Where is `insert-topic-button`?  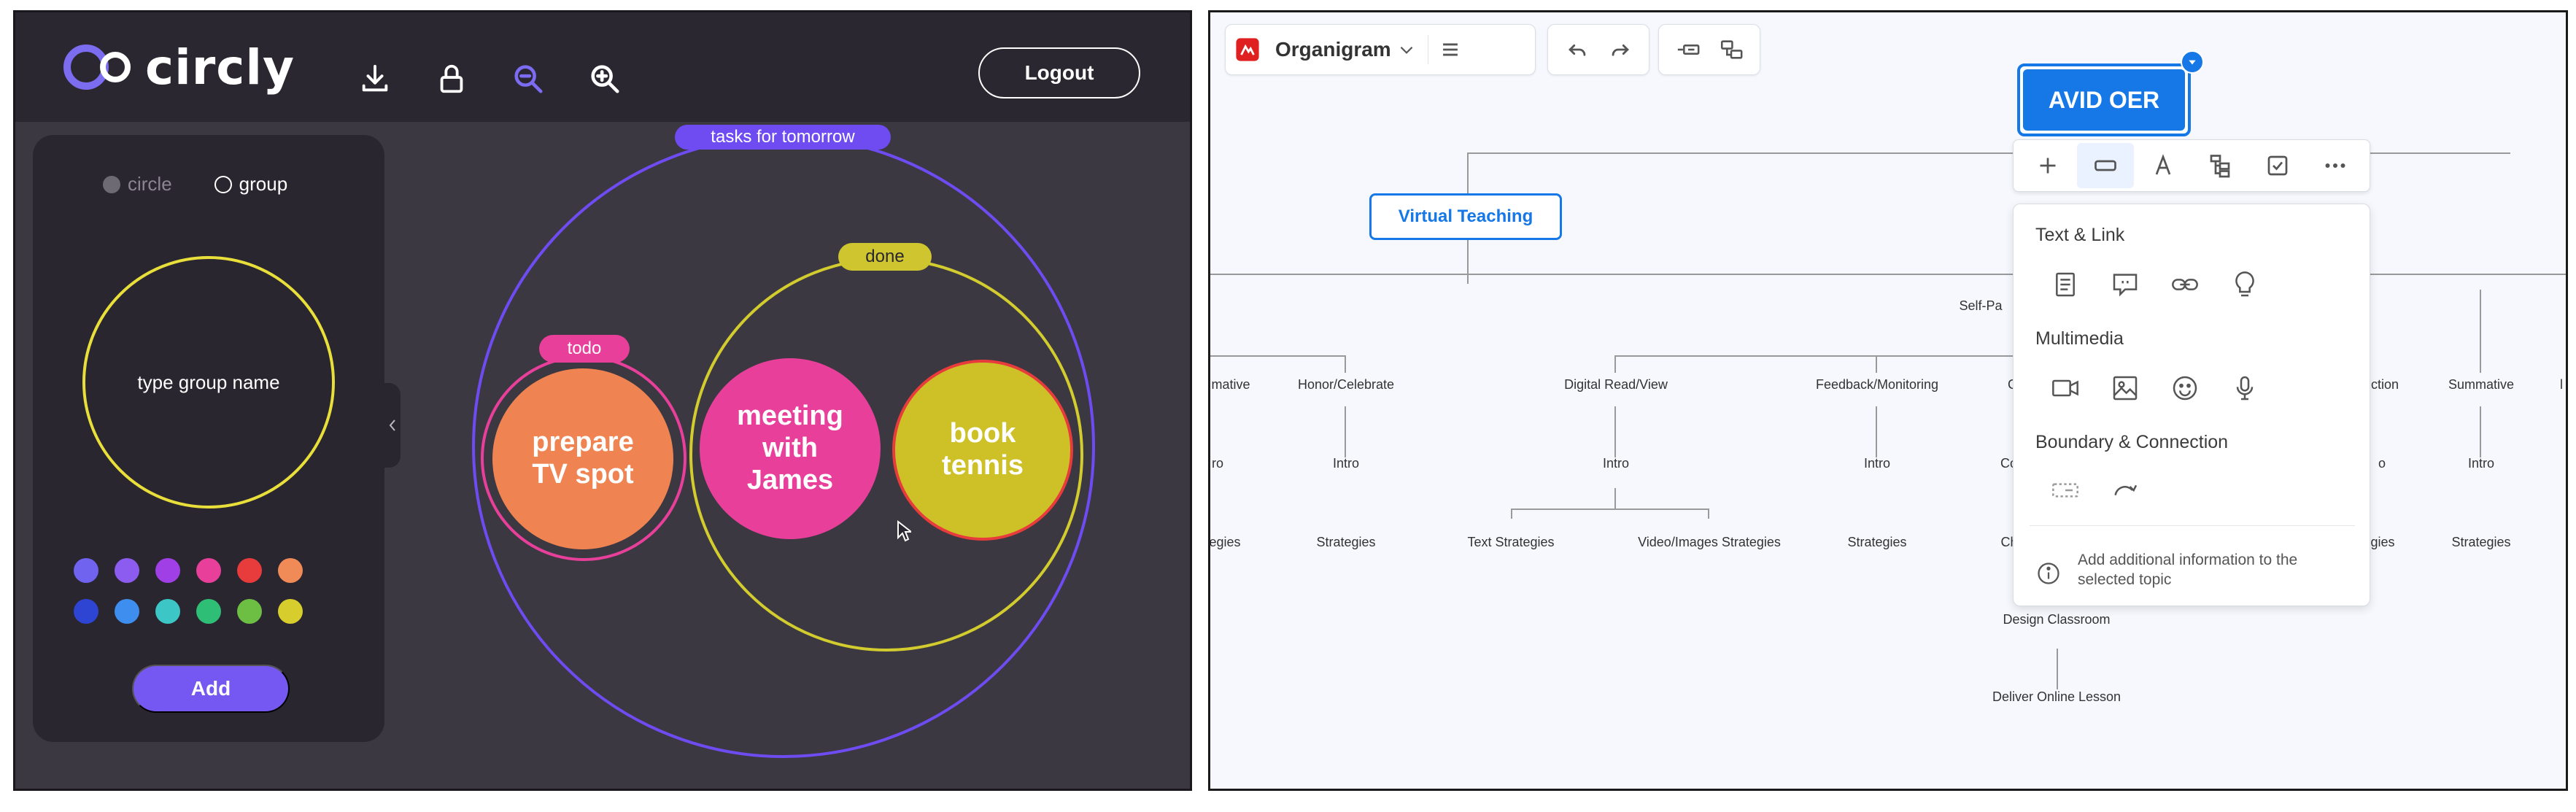
insert-topic-button is located at coordinates (1687, 49).